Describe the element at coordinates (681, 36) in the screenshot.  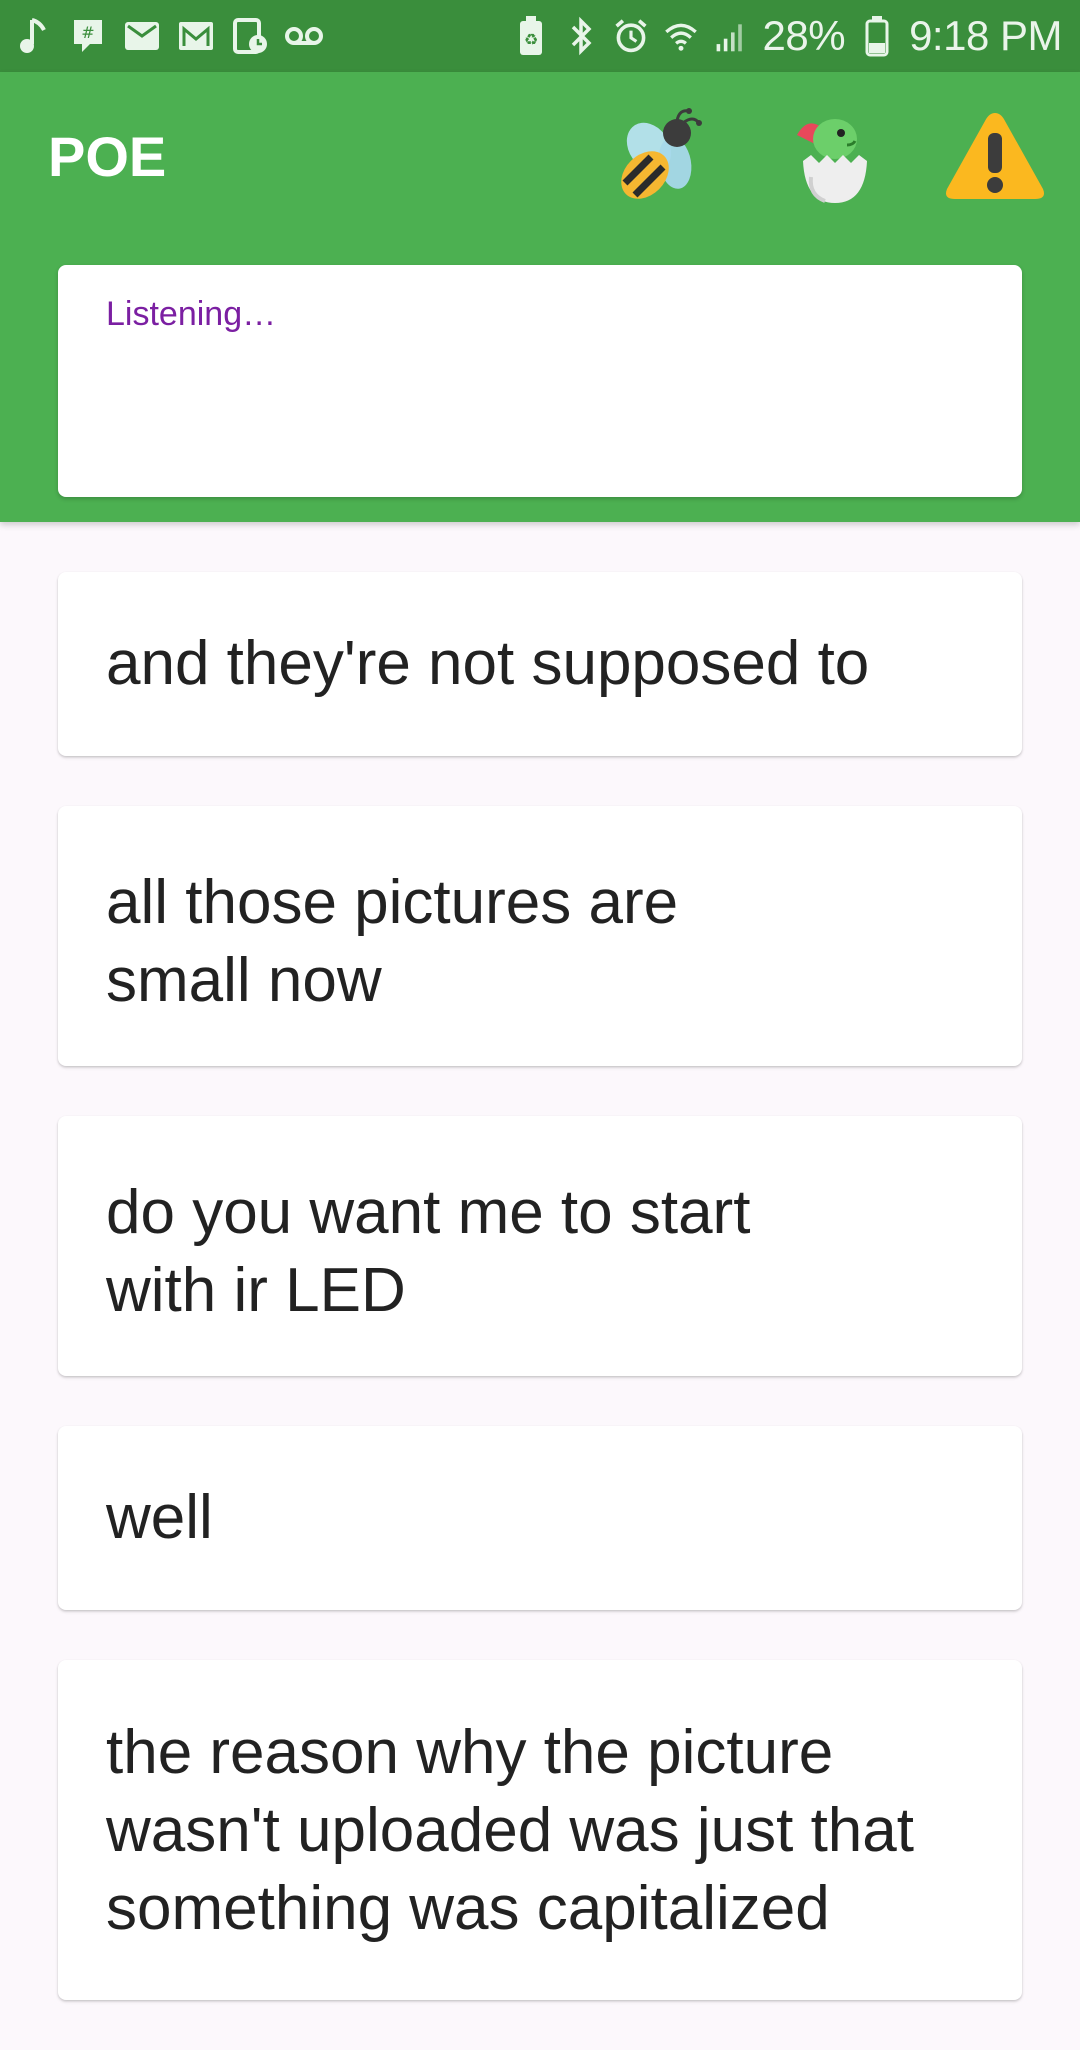
I see `wifi-icon` at that location.